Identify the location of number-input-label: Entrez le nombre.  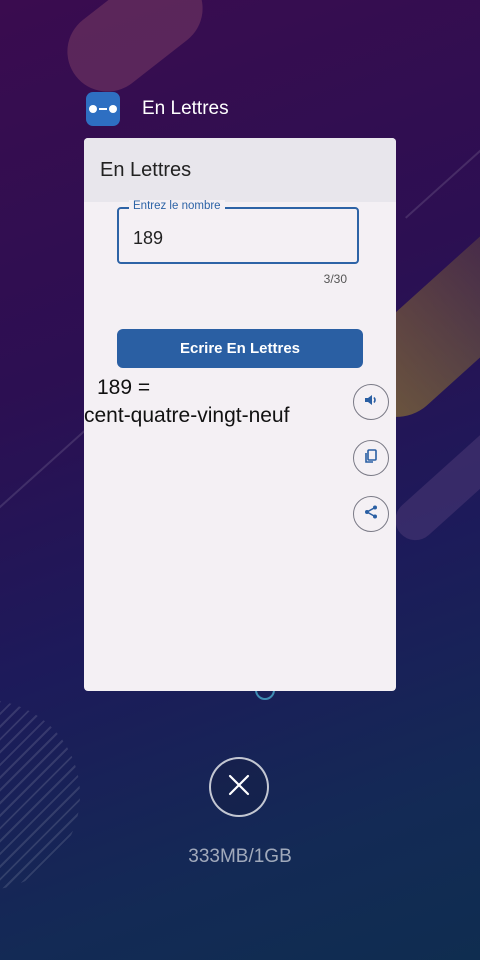
(177, 206).